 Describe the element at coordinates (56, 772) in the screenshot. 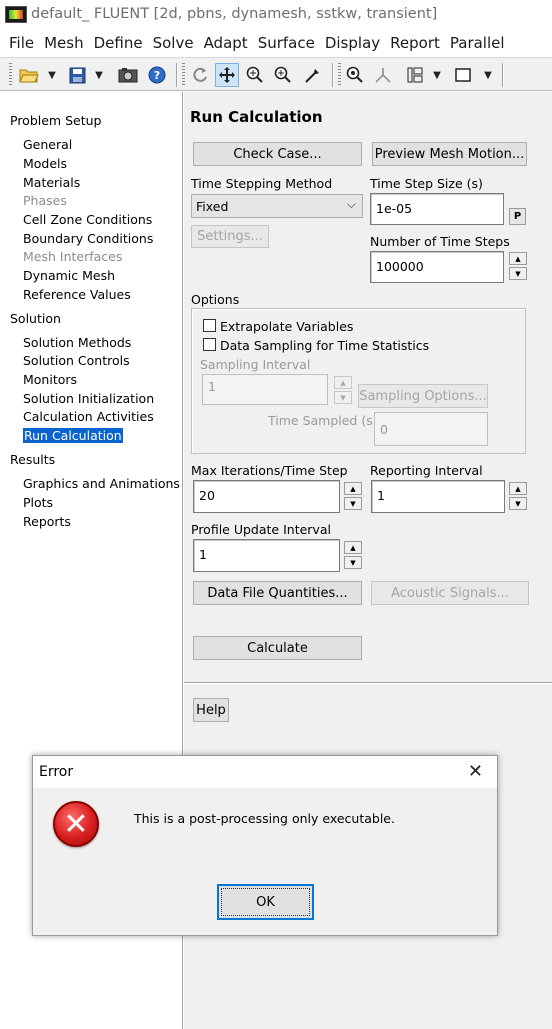

I see `dialog-title: Error` at that location.